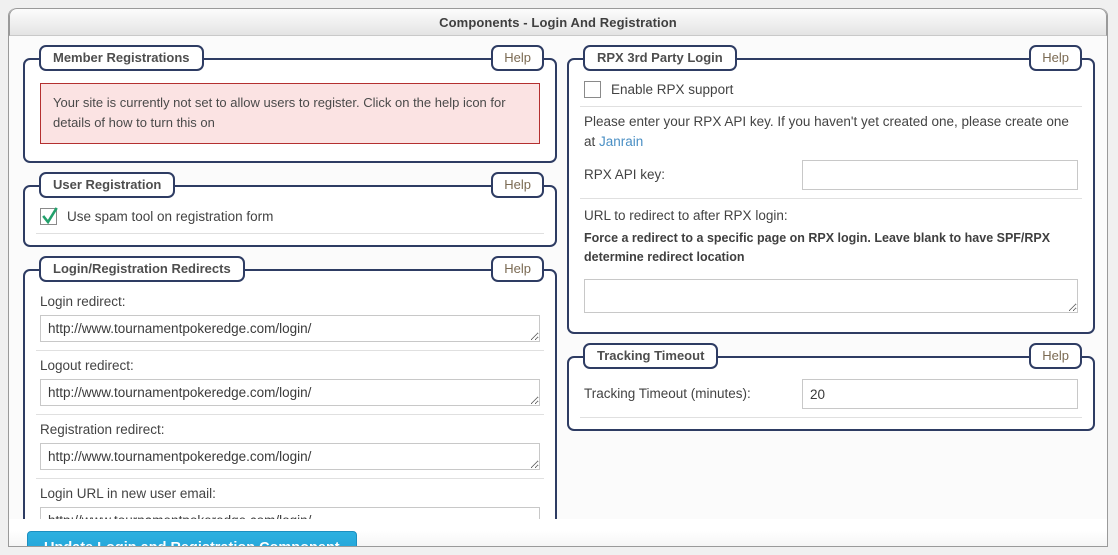 This screenshot has height=555, width=1118. I want to click on tracking-timeout-input, so click(940, 394).